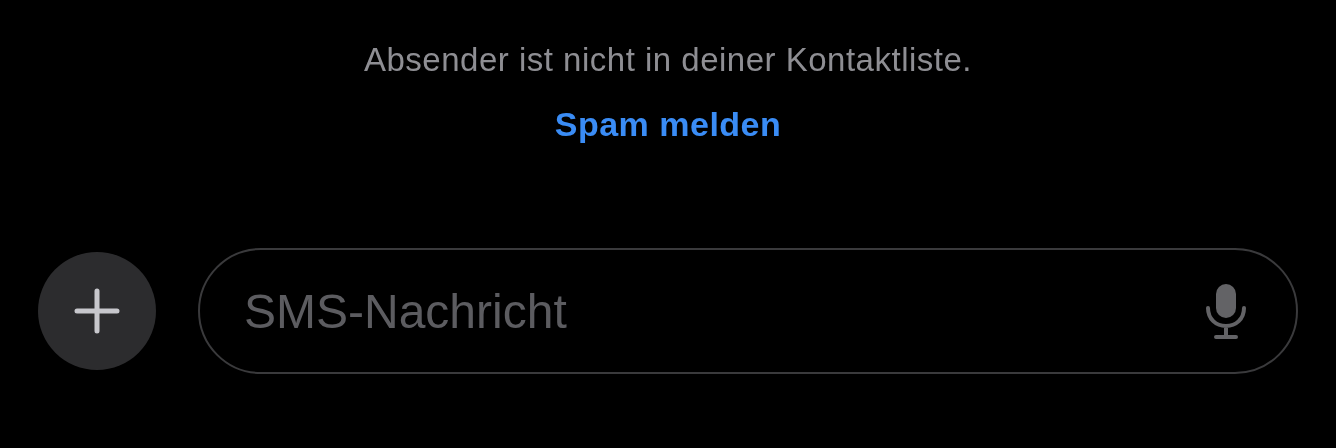 This screenshot has height=448, width=1336. Describe the element at coordinates (97, 311) in the screenshot. I see `plus-icon` at that location.